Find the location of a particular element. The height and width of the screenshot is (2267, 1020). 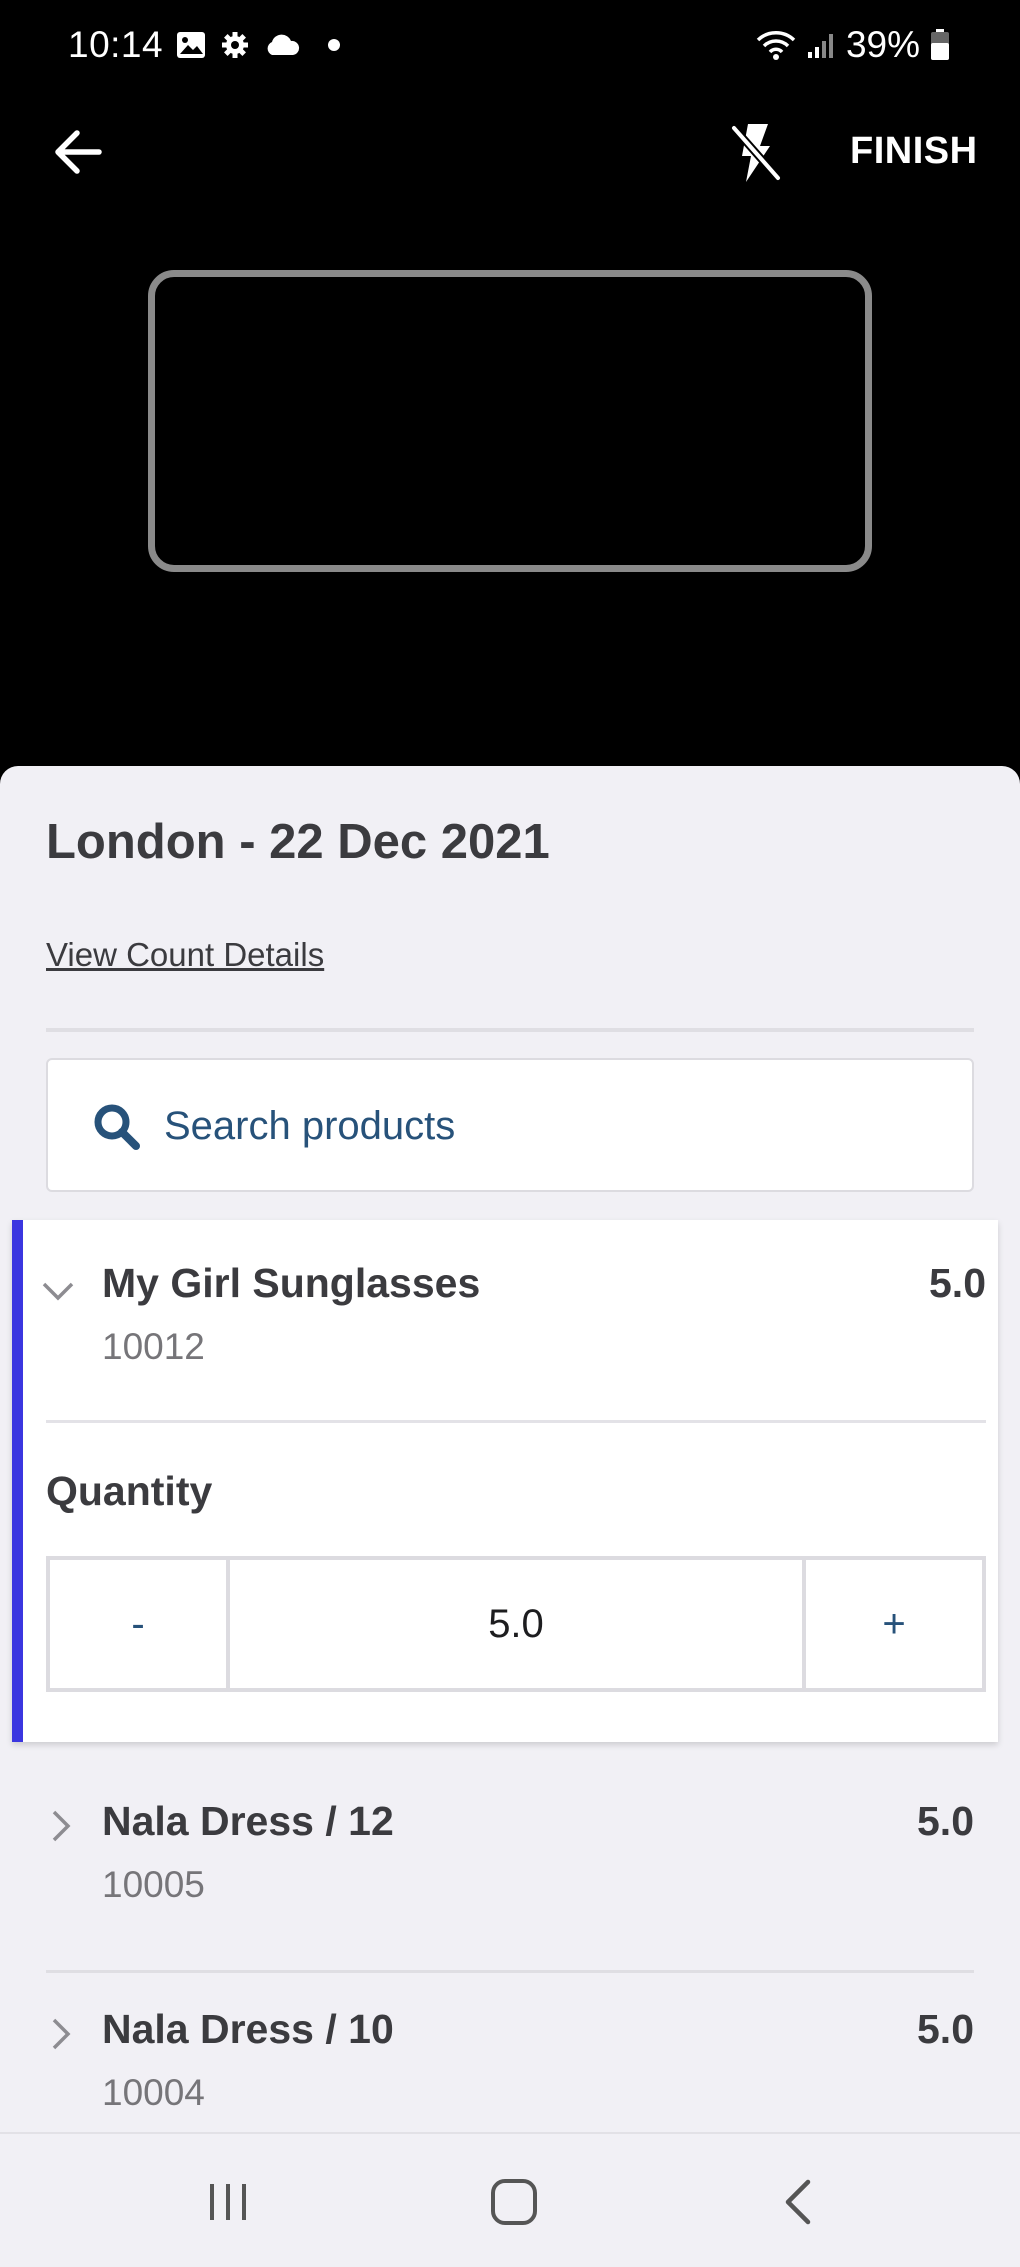

product-name: Nala Dress / 12 is located at coordinates (248, 1821).